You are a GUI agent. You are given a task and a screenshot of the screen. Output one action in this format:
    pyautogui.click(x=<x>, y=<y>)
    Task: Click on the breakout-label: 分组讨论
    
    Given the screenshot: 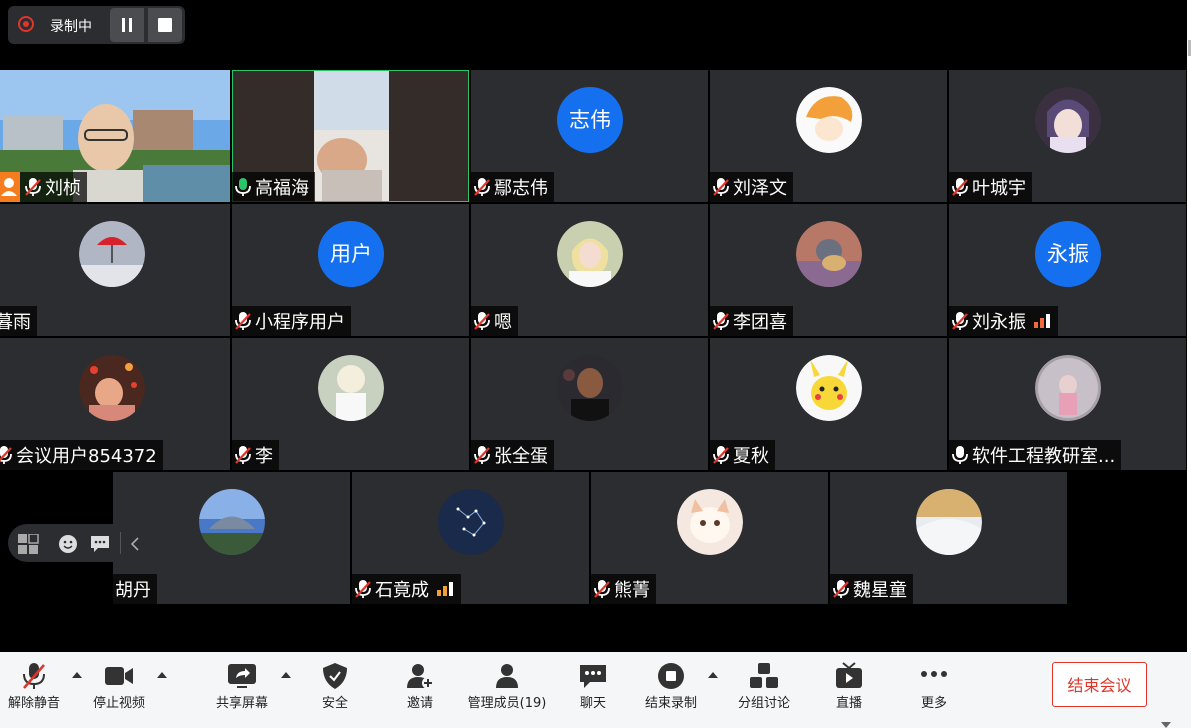 What is the action you would take?
    pyautogui.click(x=763, y=703)
    